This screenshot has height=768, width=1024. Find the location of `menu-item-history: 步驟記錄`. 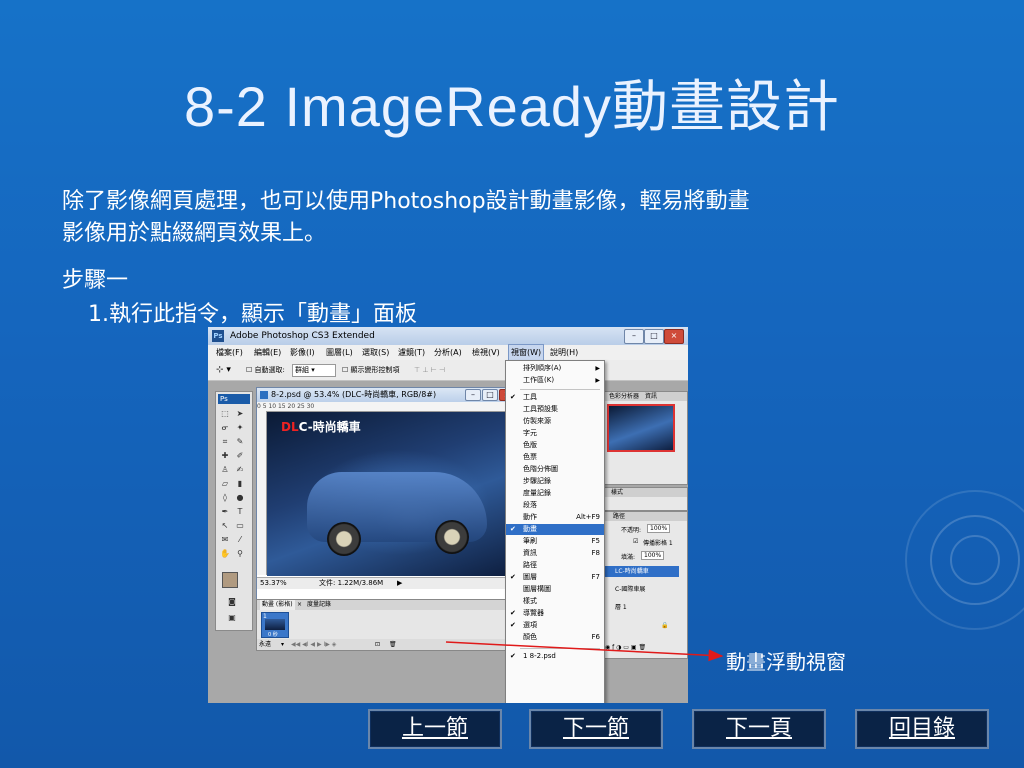

menu-item-history: 步驟記錄 is located at coordinates (555, 481).